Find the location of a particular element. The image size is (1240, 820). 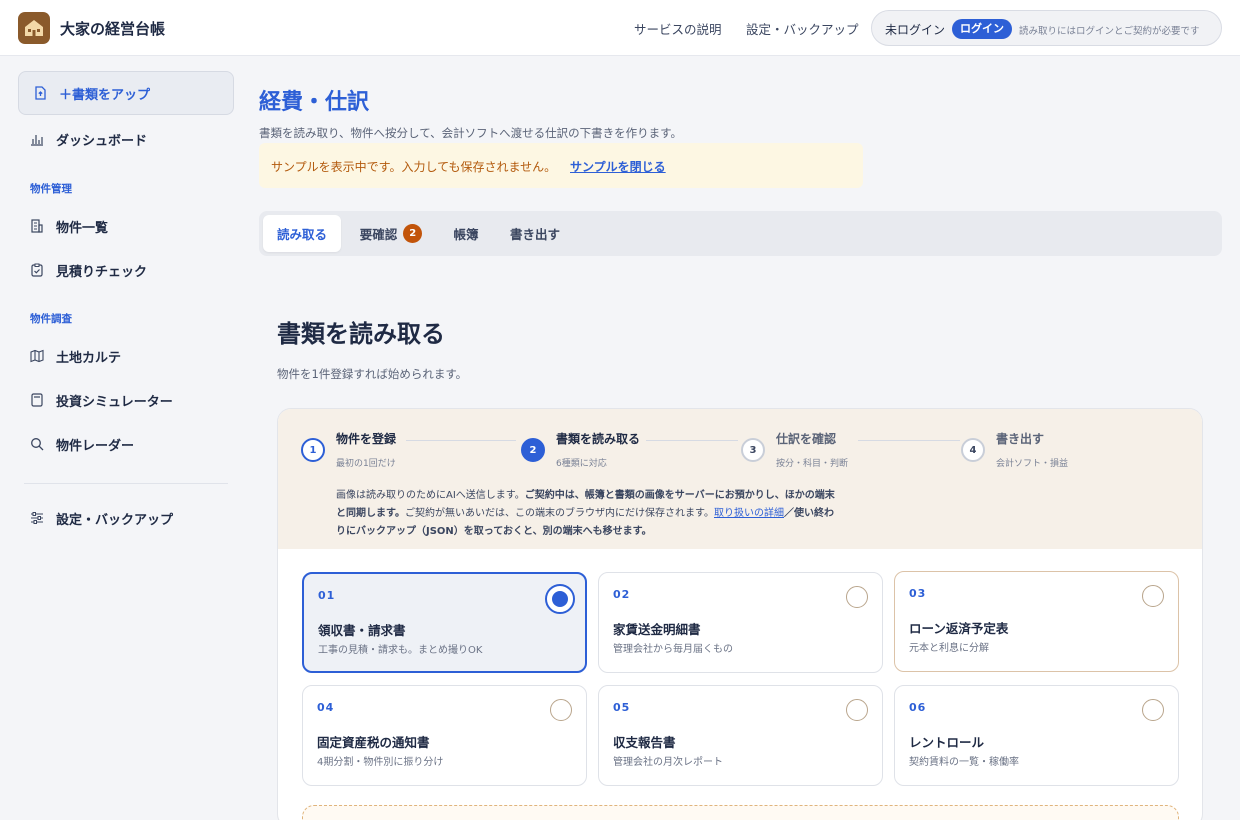

close-sample-link: サンプルを閉じる is located at coordinates (618, 166).